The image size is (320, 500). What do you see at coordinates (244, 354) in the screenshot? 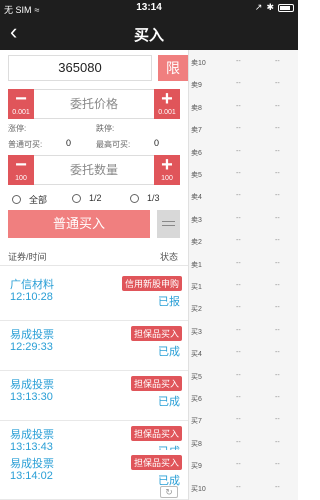
I see `order-book-row: 买4 -- --` at bounding box center [244, 354].